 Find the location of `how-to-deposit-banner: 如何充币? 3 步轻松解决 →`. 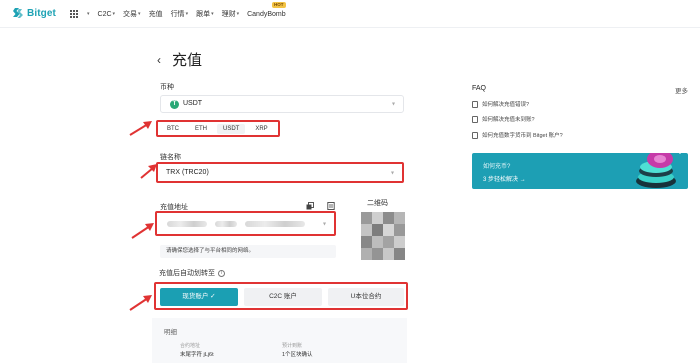

how-to-deposit-banner: 如何充币? 3 步轻松解决 → is located at coordinates (580, 171).